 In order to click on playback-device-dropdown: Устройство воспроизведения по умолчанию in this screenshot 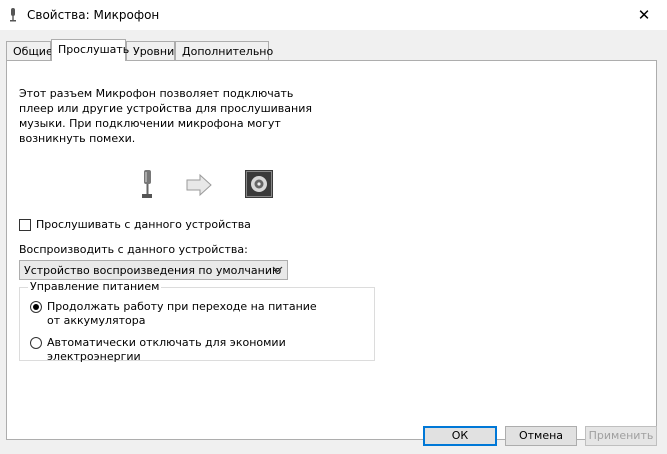, I will do `click(153, 270)`.